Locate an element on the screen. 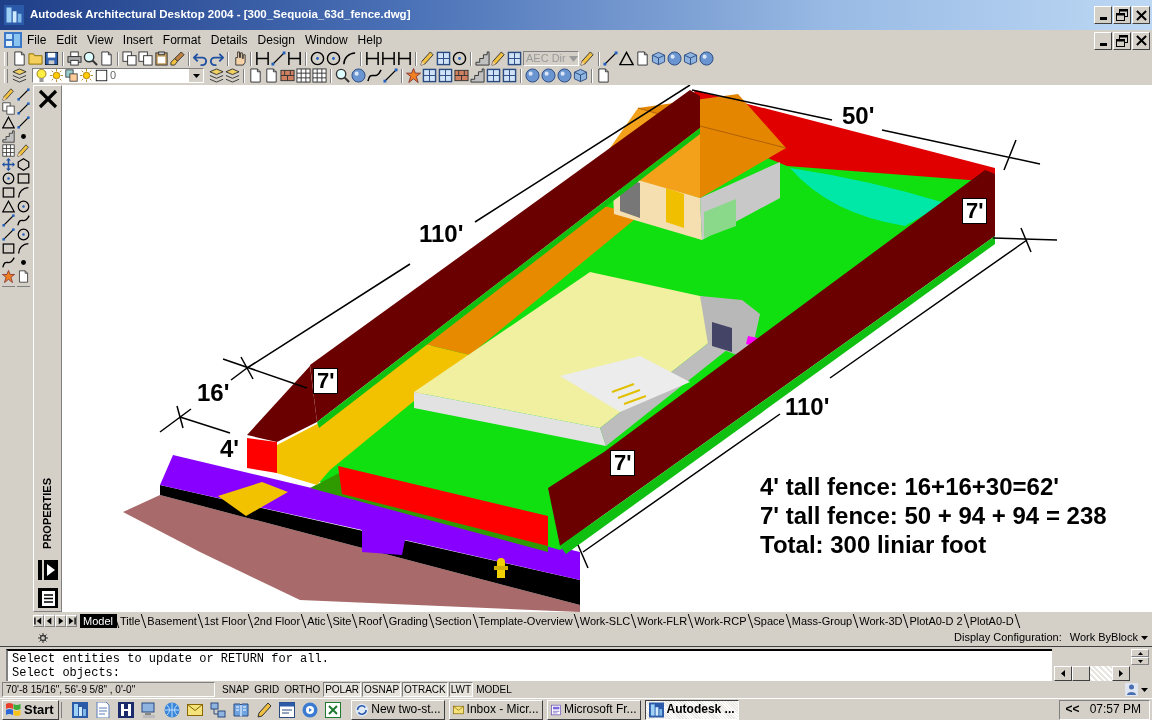 The width and height of the screenshot is (1152, 720). menu-item: Format is located at coordinates (181, 40).